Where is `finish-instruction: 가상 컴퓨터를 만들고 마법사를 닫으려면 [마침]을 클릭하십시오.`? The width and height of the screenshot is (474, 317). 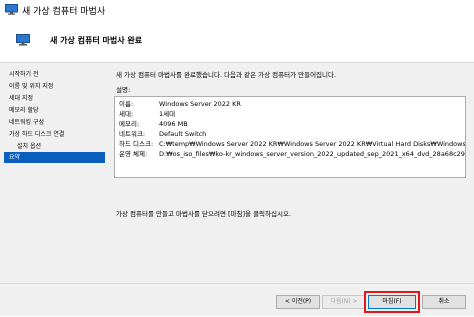
finish-instruction: 가상 컴퓨터를 만들고 마법사를 닫으려면 [마침]을 클릭하십시오. is located at coordinates (204, 214).